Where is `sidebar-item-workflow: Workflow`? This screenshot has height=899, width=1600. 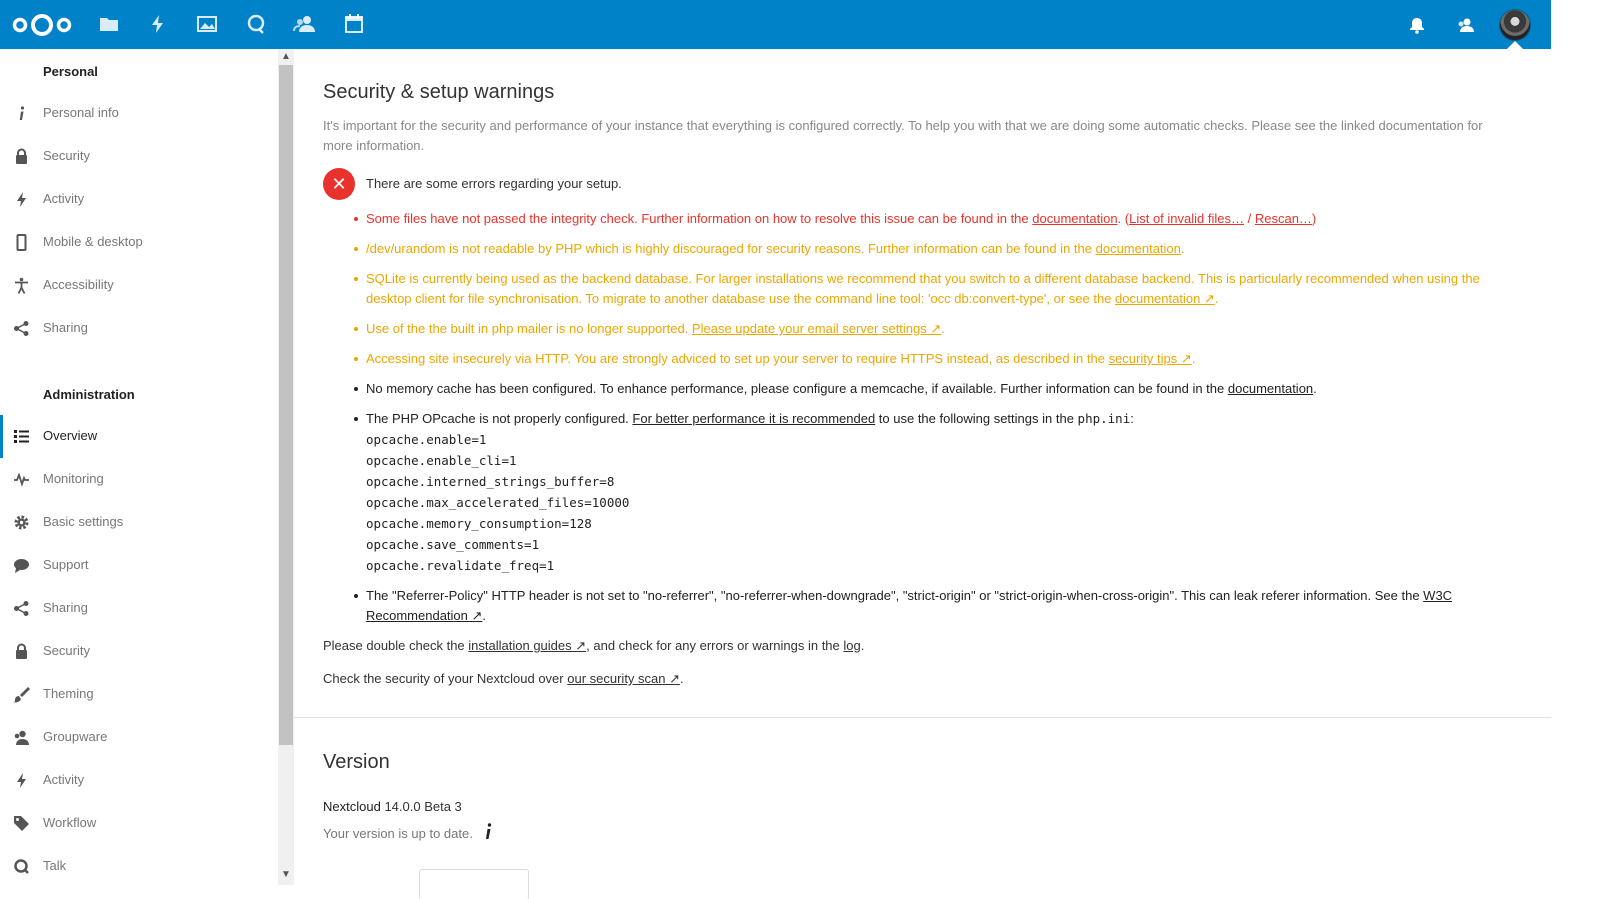
sidebar-item-workflow: Workflow is located at coordinates (139, 823).